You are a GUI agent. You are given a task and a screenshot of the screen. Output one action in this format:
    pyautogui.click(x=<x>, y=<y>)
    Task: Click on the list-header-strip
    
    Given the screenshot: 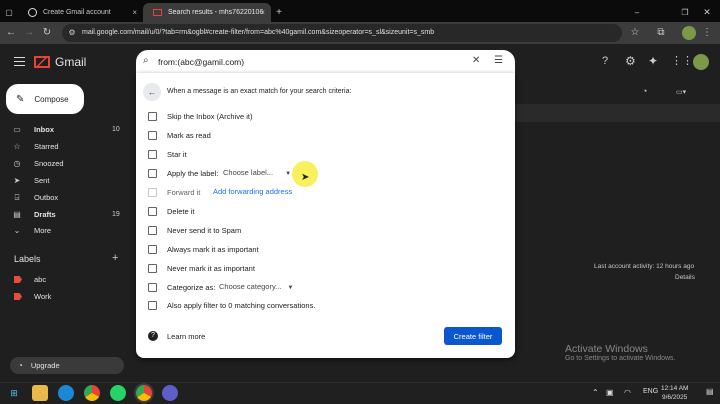 What is the action you would take?
    pyautogui.click(x=617, y=113)
    